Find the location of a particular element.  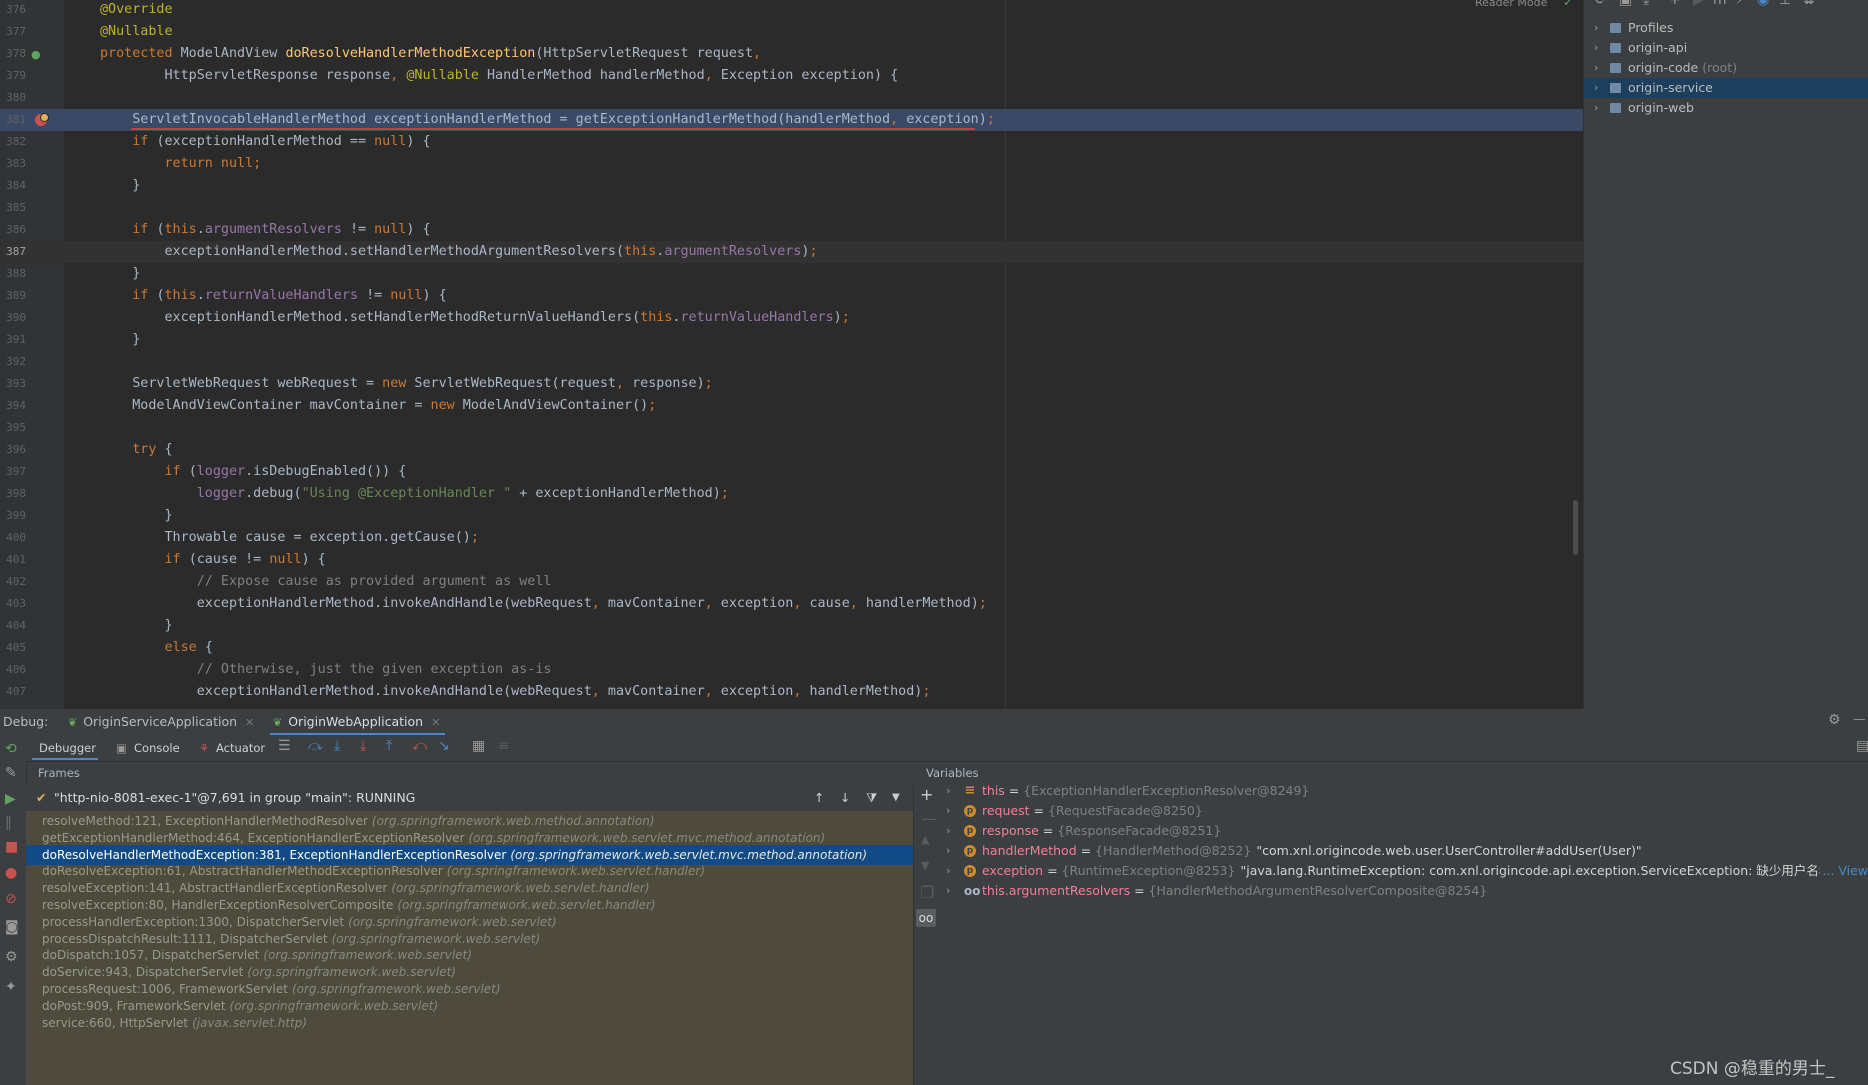

tree-item-origin-service: › origin-service is located at coordinates (1726, 88).